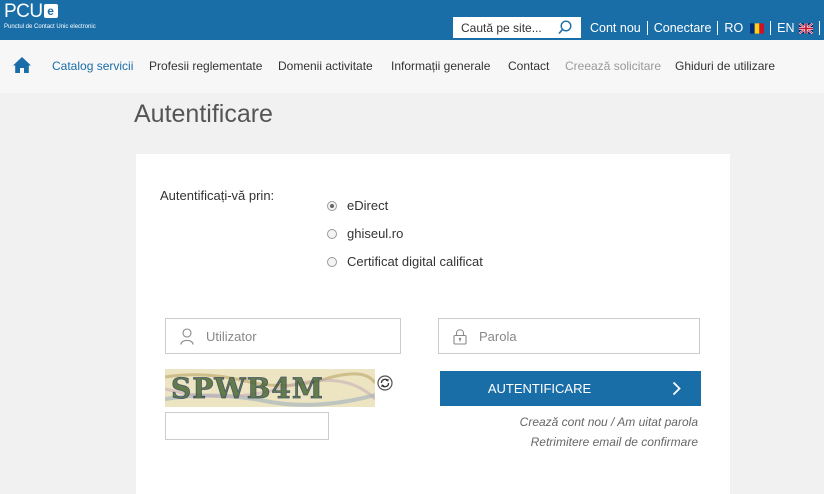  I want to click on search-box, so click(517, 27).